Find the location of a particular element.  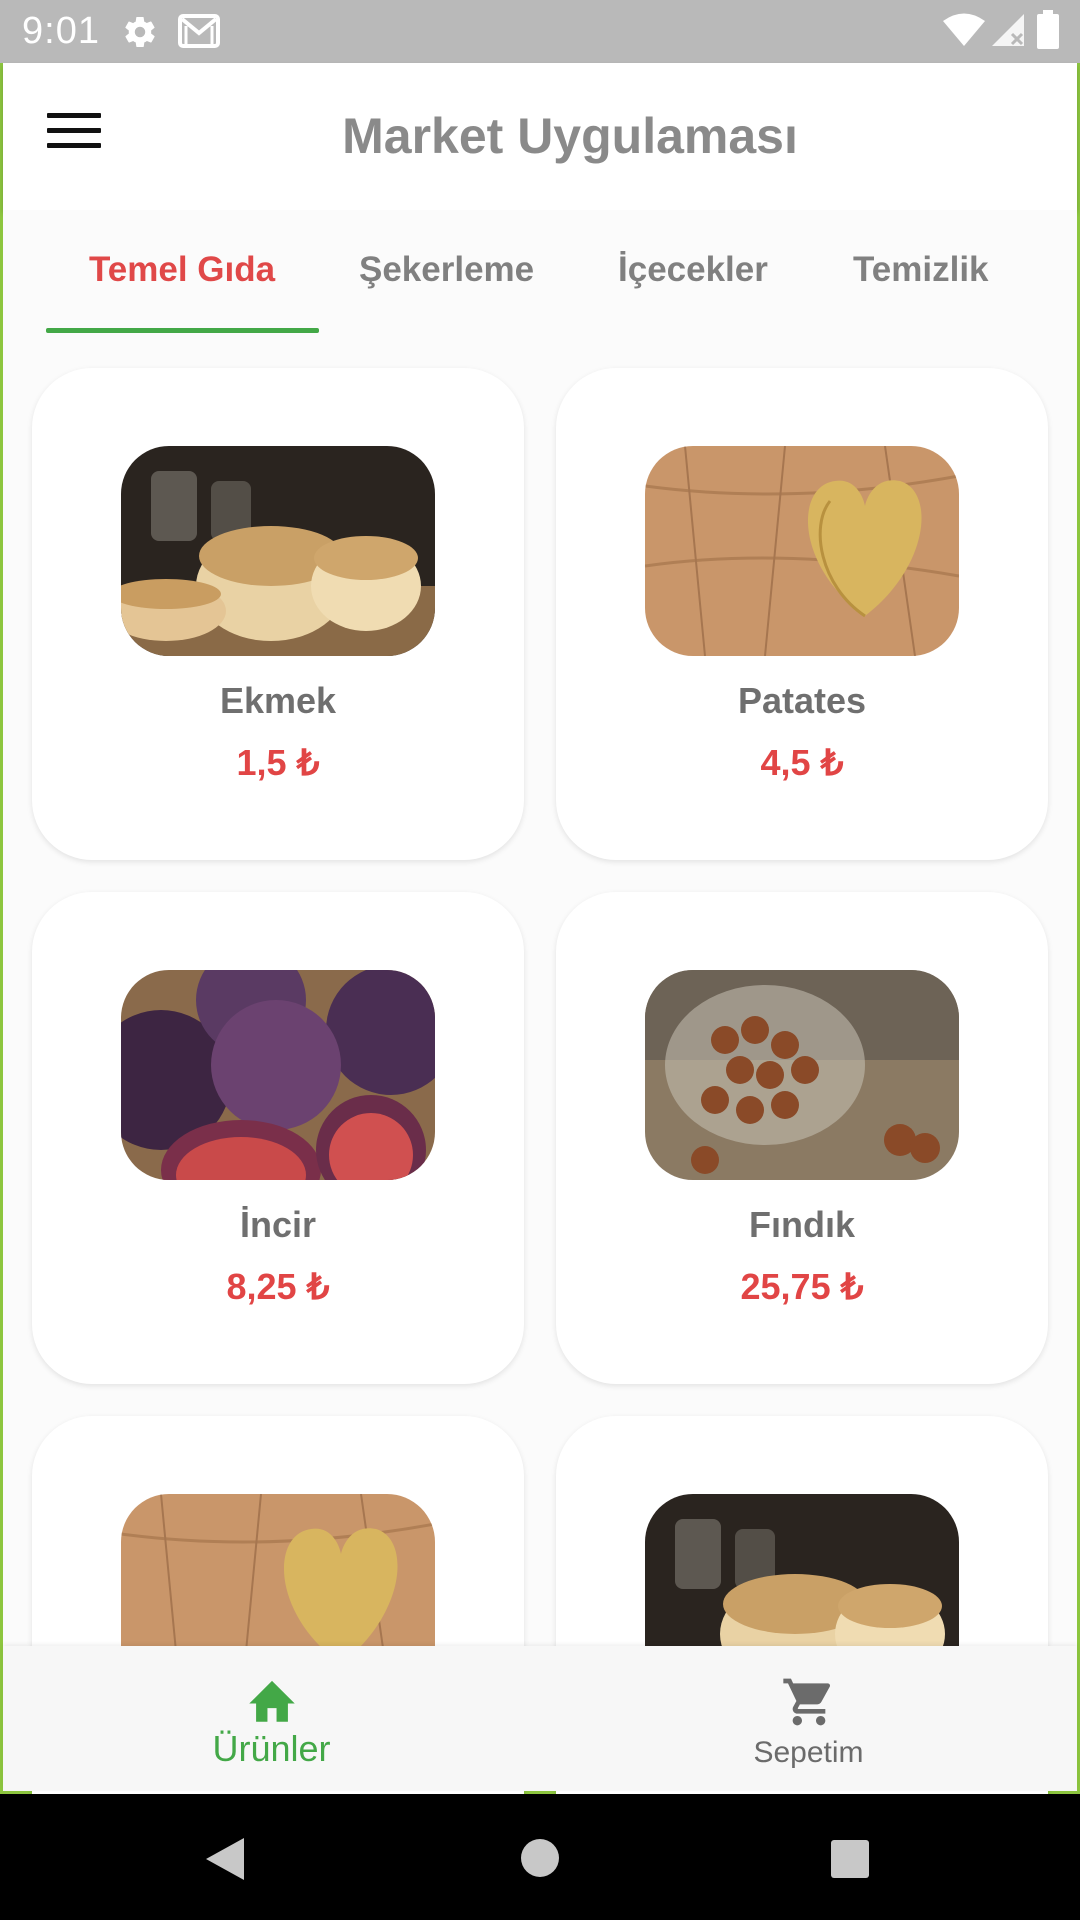

product-card-findik: Fındık 25,75 ₺ is located at coordinates (802, 1138).